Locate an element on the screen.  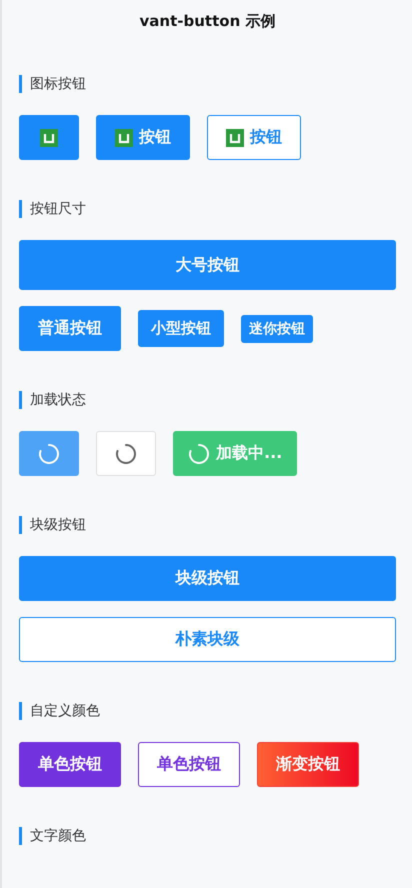
button: 块级按钮 is located at coordinates (207, 578).